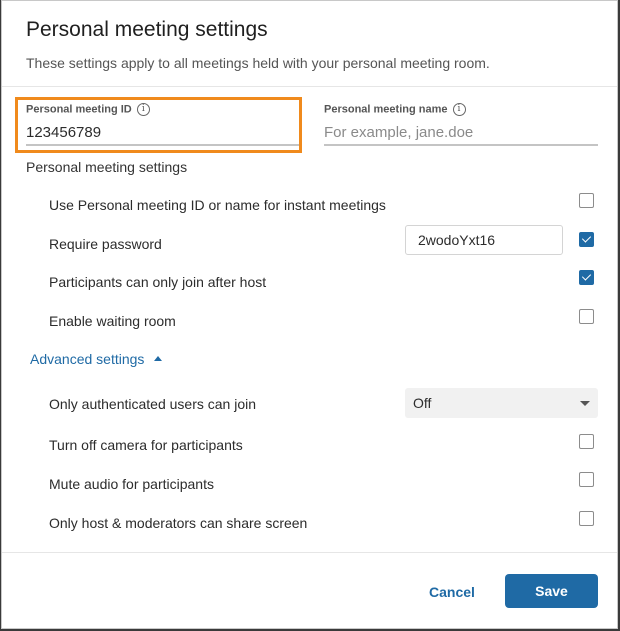 Image resolution: width=620 pixels, height=631 pixels. What do you see at coordinates (158, 358) in the screenshot?
I see `caret-up-icon` at bounding box center [158, 358].